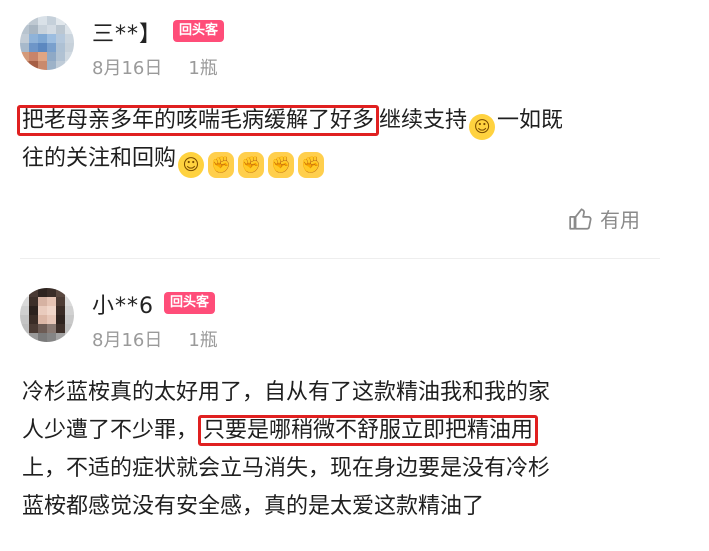 Image resolution: width=709 pixels, height=551 pixels. I want to click on review-line: 把老母亲多年的咳喘毛病缓解了好多 继续支持 ☺ 一如既, so click(344, 121).